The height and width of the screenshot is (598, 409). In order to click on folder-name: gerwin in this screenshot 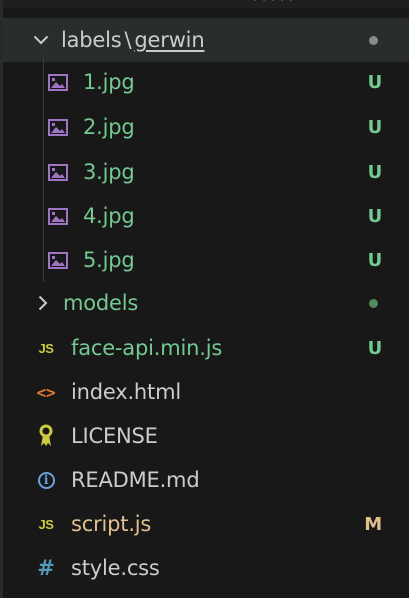, I will do `click(169, 40)`.